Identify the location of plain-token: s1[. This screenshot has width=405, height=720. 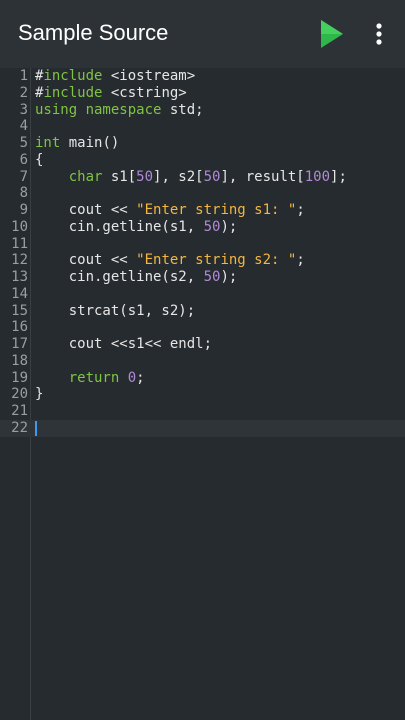
(119, 176).